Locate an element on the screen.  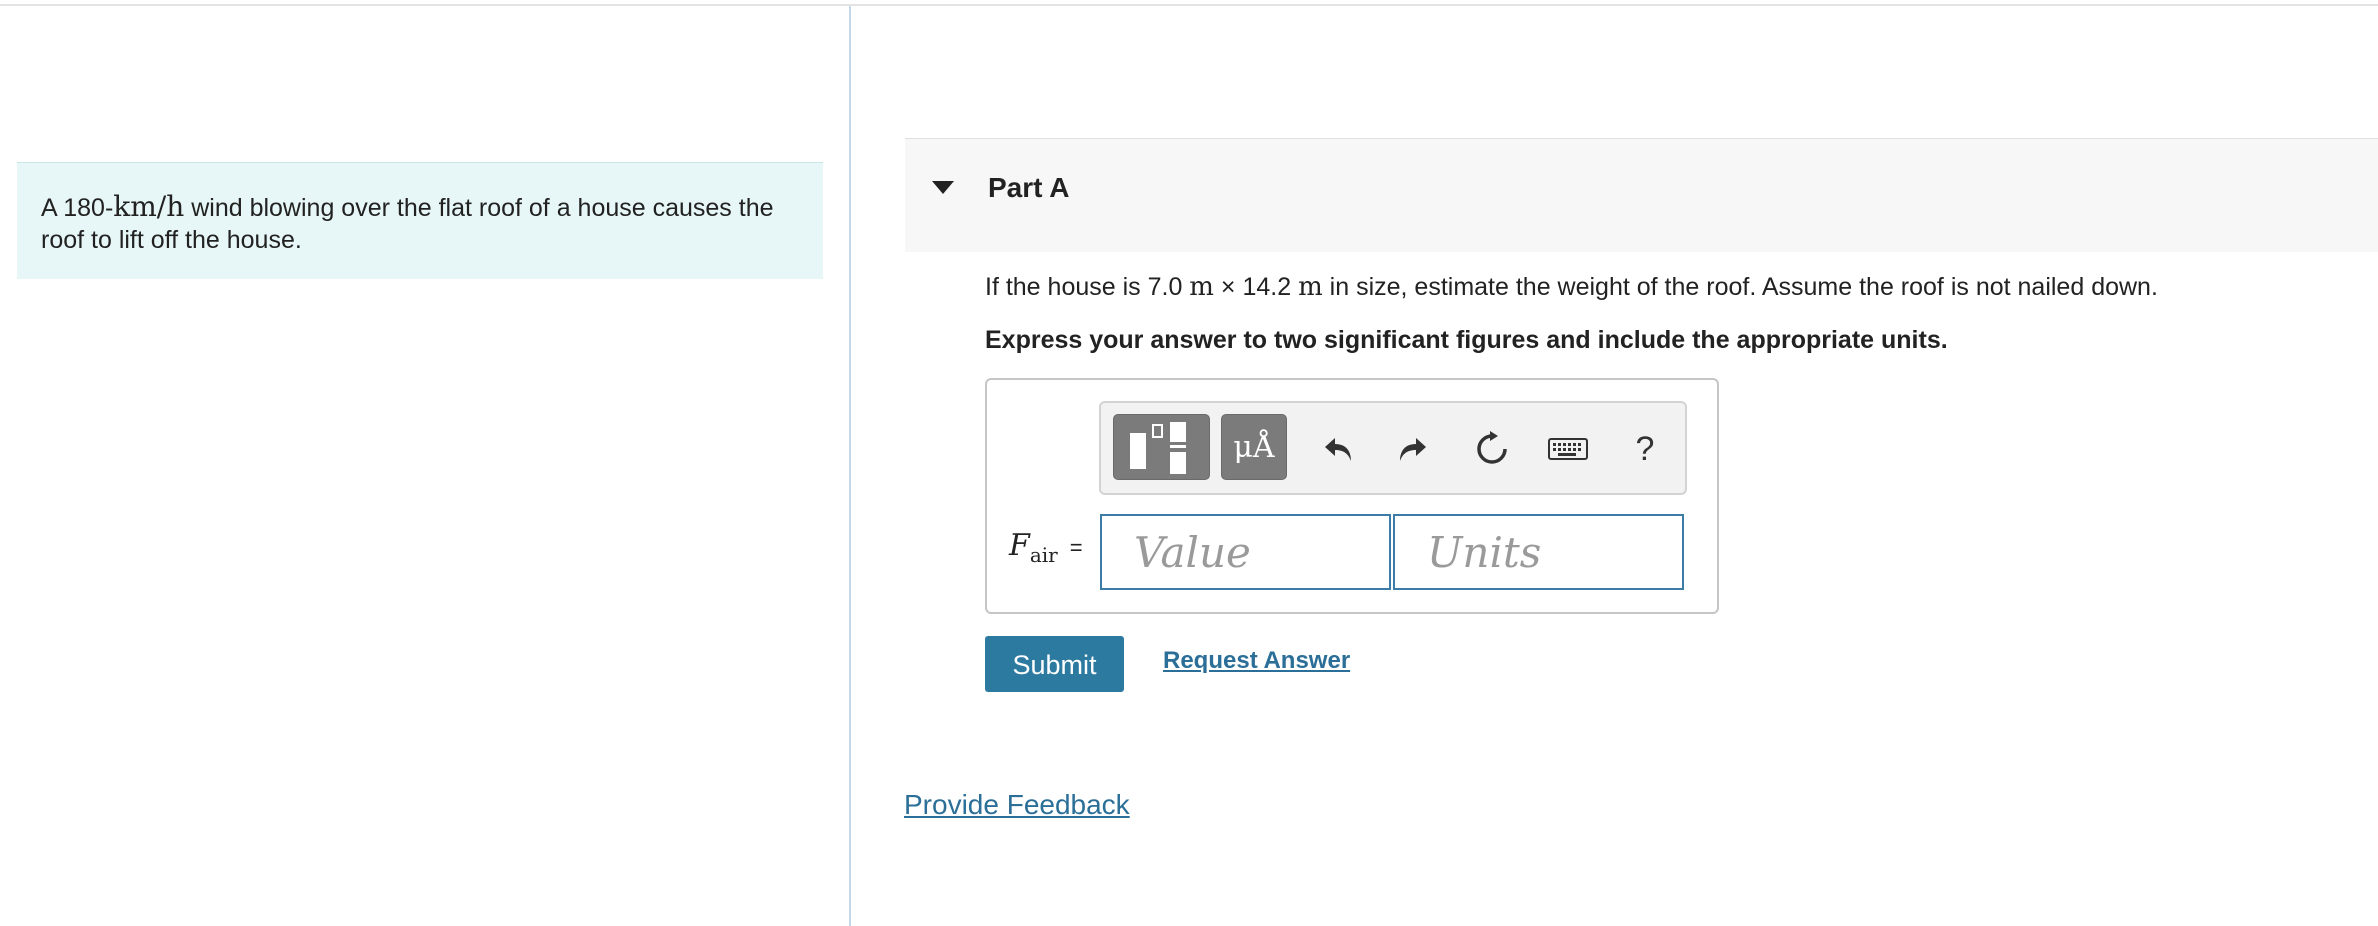
math-toolbar: μÅ ? is located at coordinates (1393, 448).